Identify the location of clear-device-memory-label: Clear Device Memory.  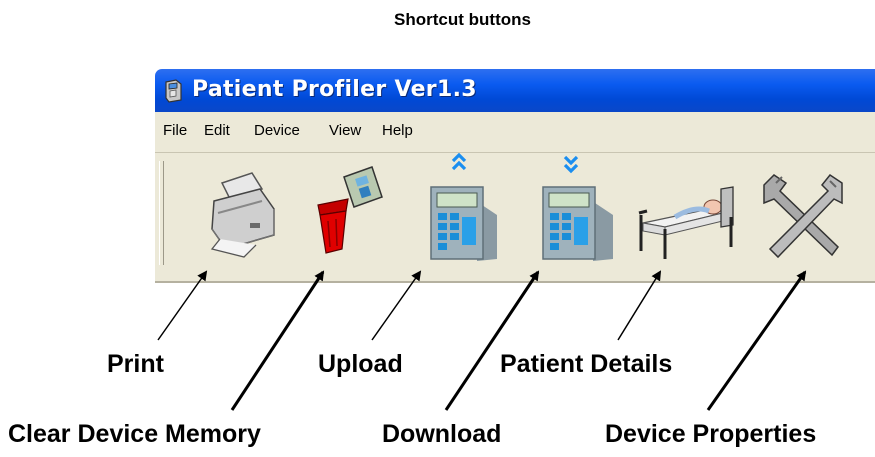
(134, 434).